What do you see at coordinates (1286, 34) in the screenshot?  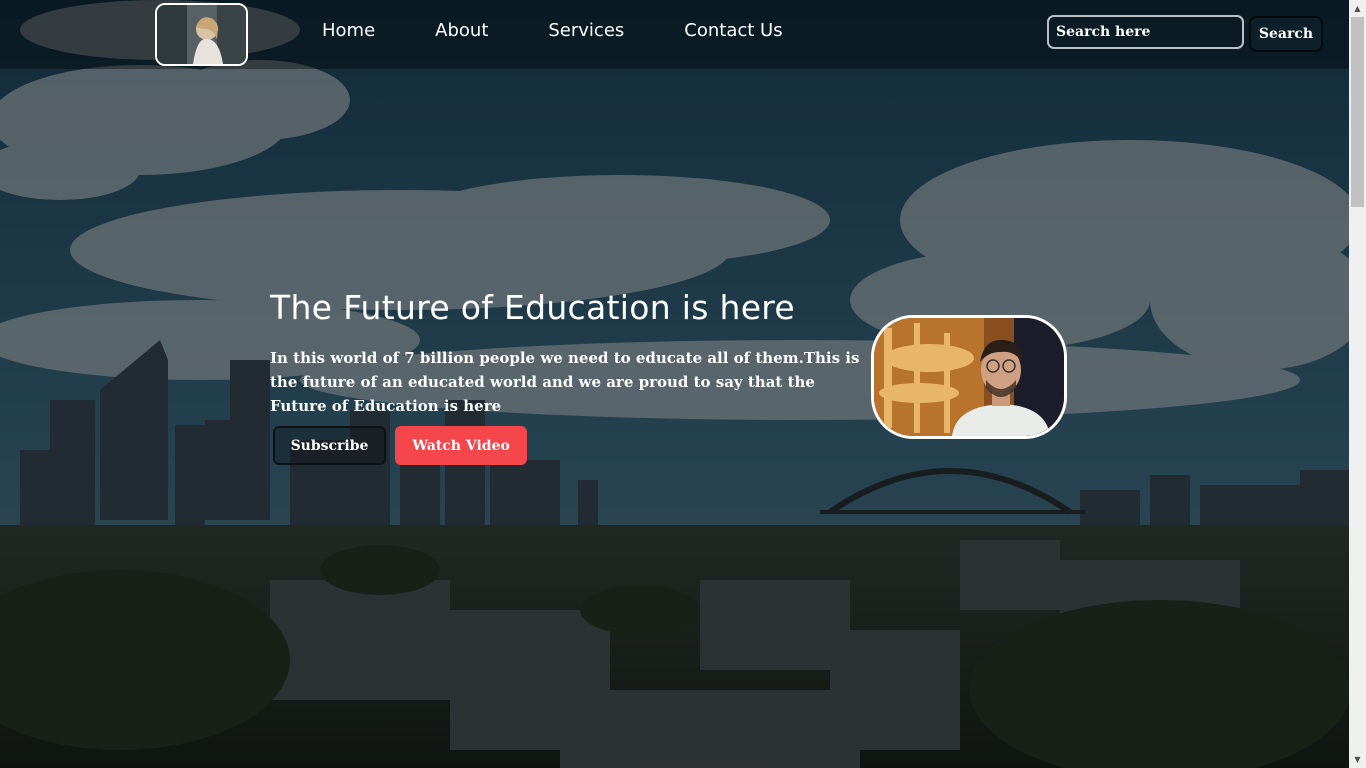 I see `search-button: Search` at bounding box center [1286, 34].